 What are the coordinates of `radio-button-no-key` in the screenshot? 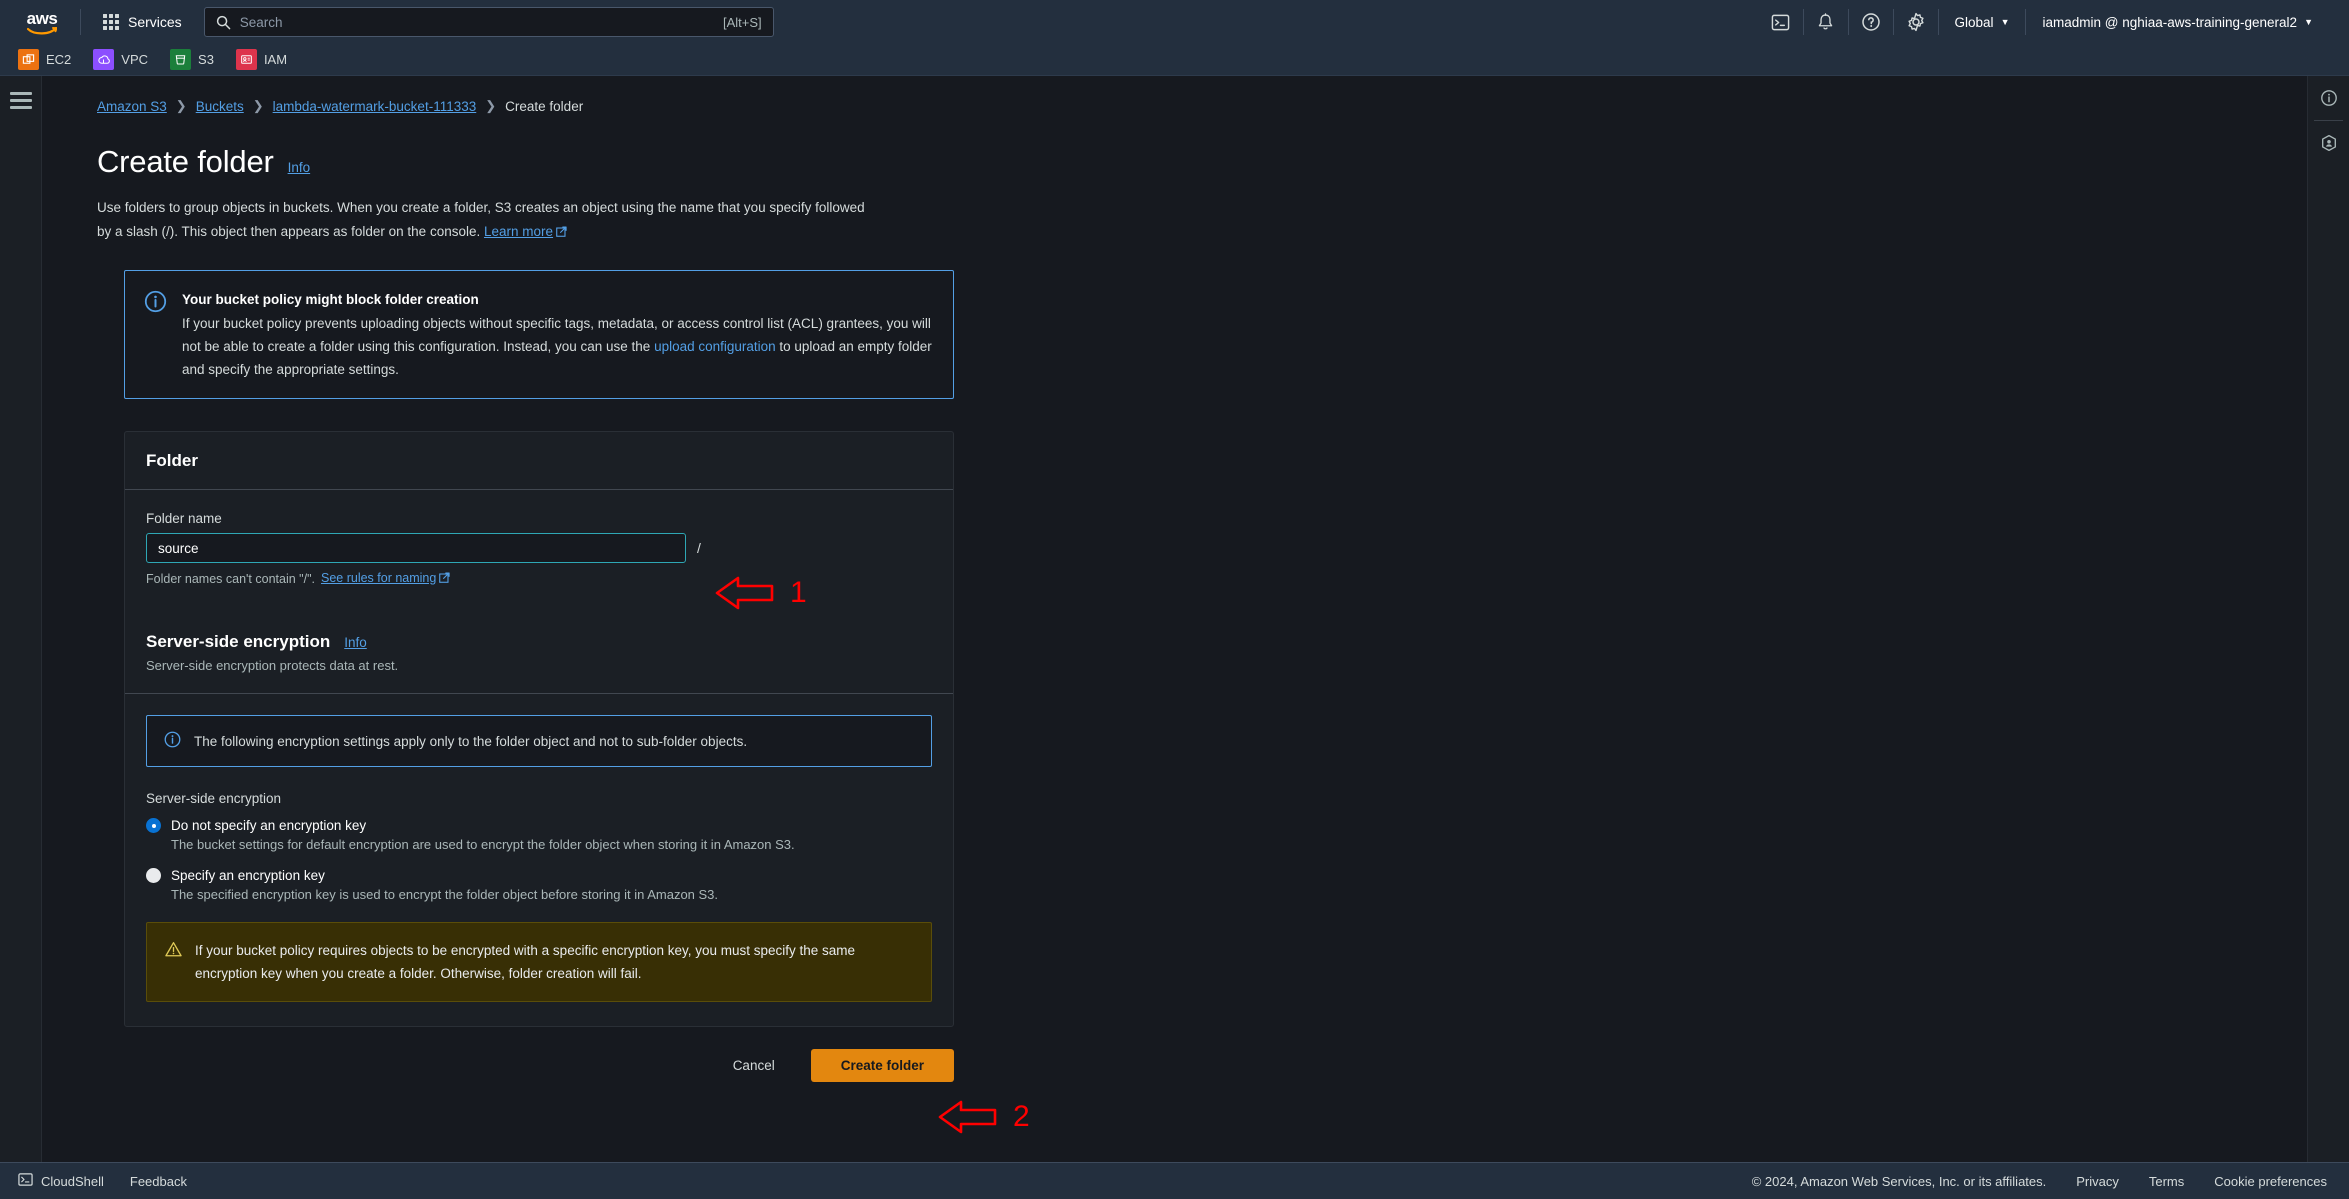 It's located at (153, 825).